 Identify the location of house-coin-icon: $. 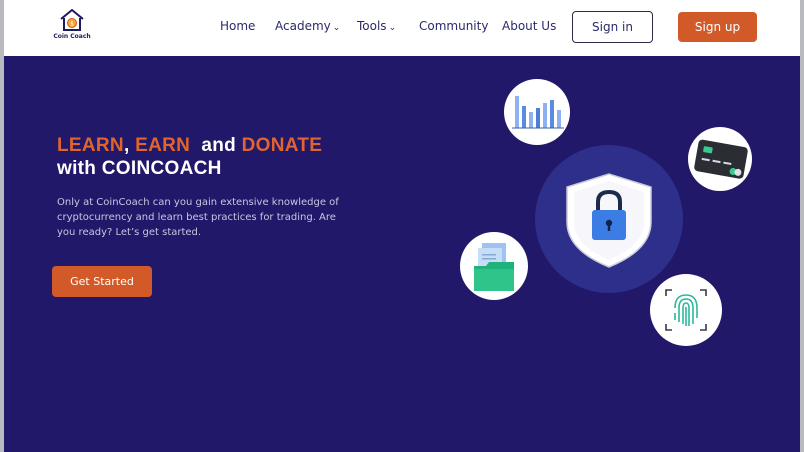
(72, 20).